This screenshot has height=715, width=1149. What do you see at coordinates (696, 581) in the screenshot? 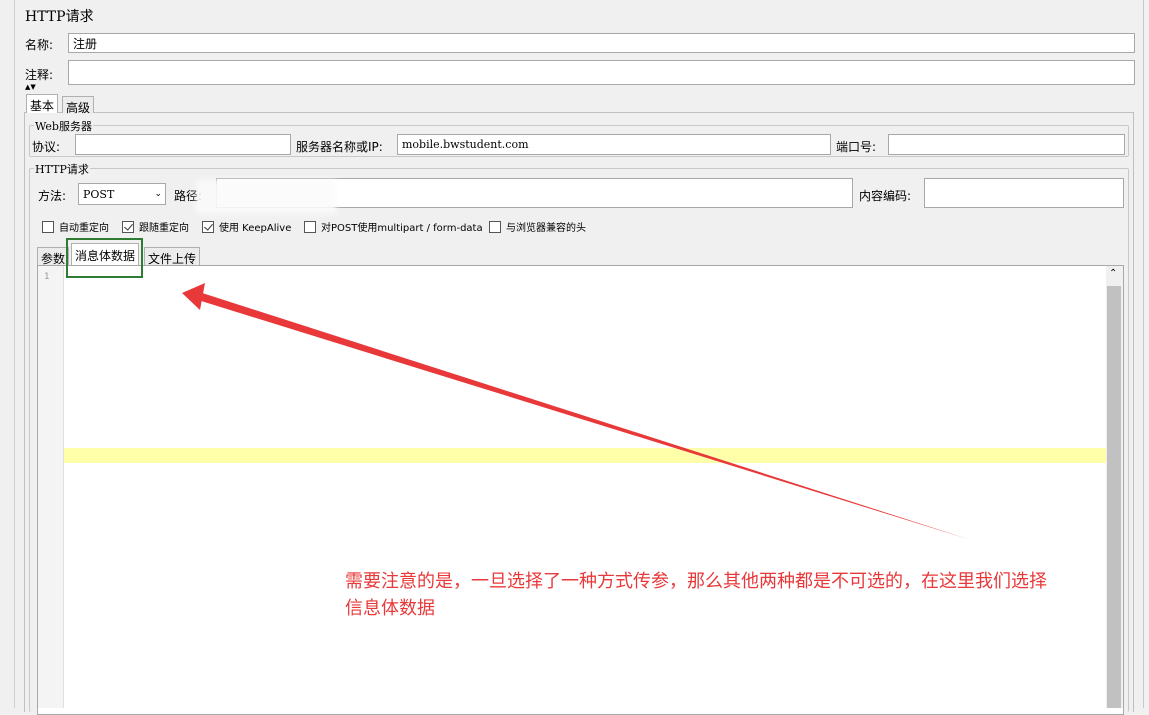
I see `annotation-line-1: 需要注意的是，一旦选择了一种方式传参，那么其他两种都是不可选的，在这里我们选择` at bounding box center [696, 581].